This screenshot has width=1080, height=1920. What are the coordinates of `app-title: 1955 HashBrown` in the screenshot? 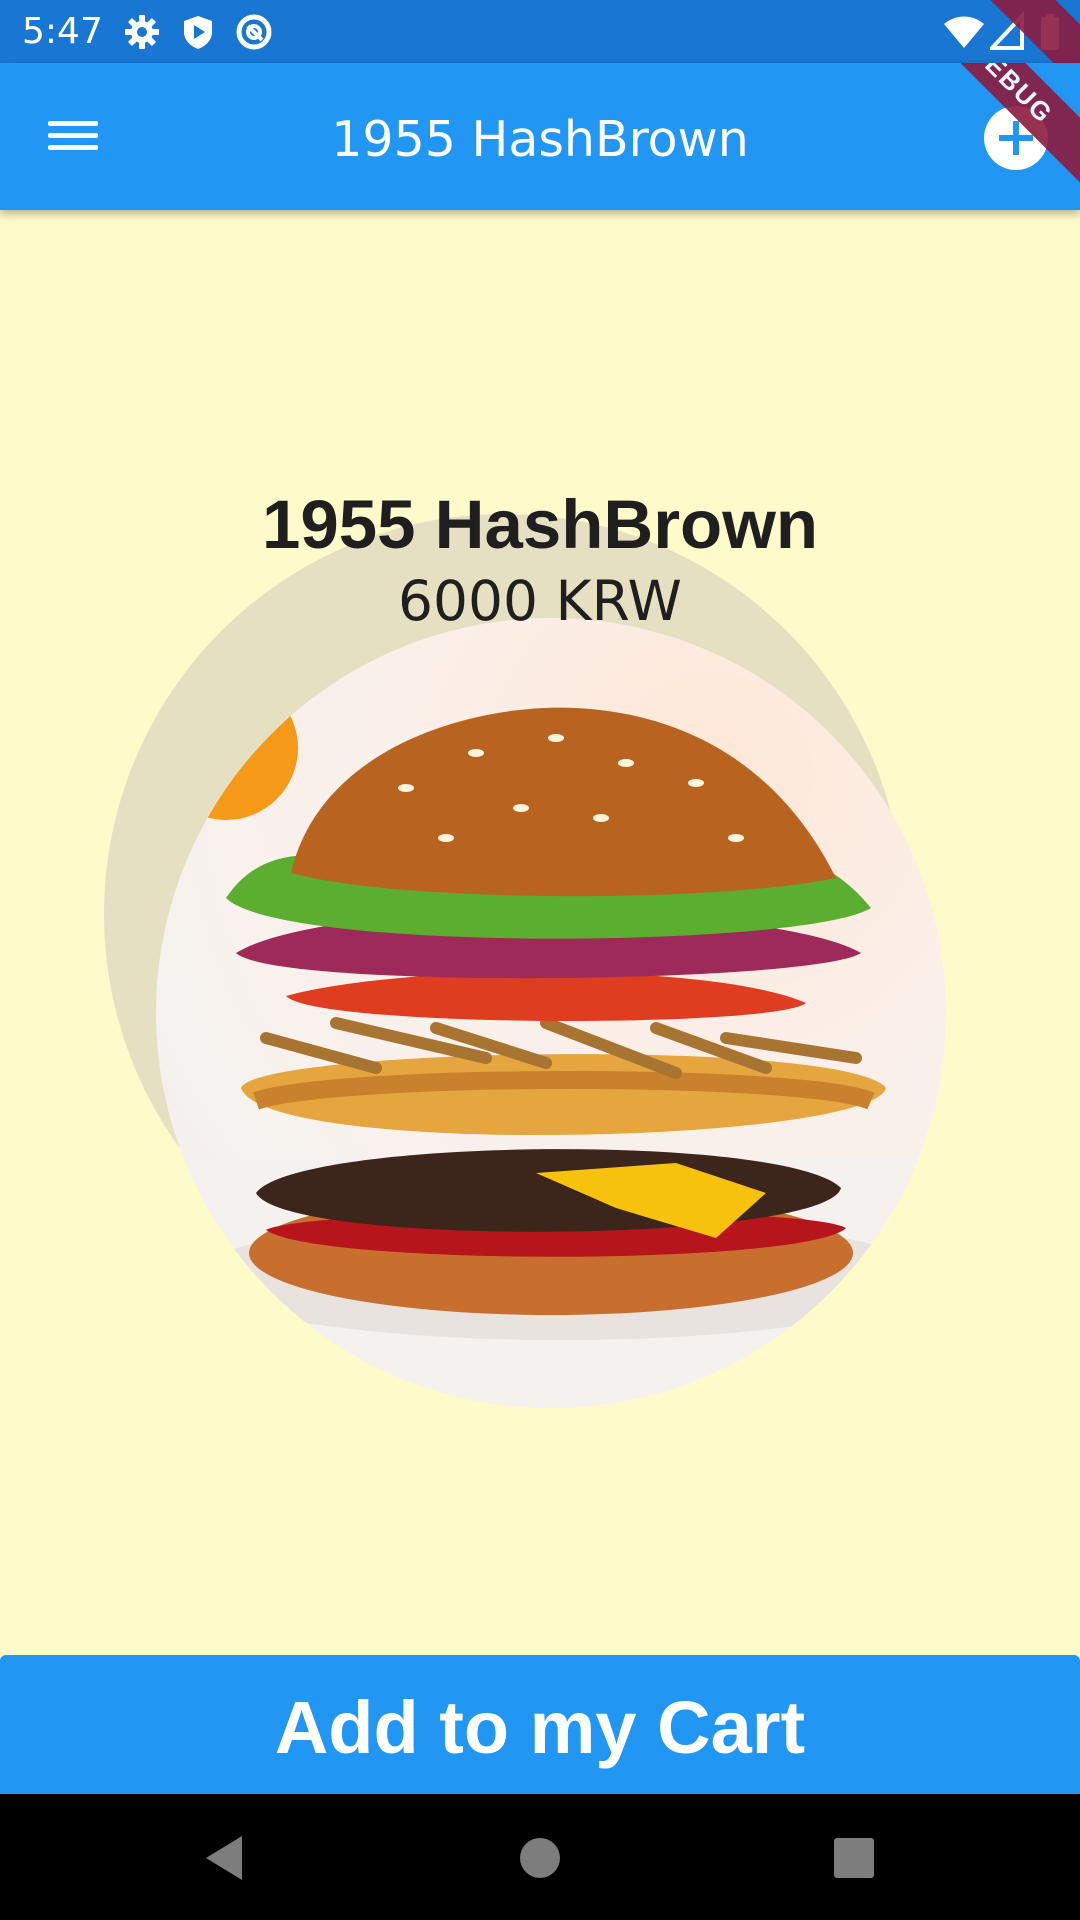 It's located at (540, 139).